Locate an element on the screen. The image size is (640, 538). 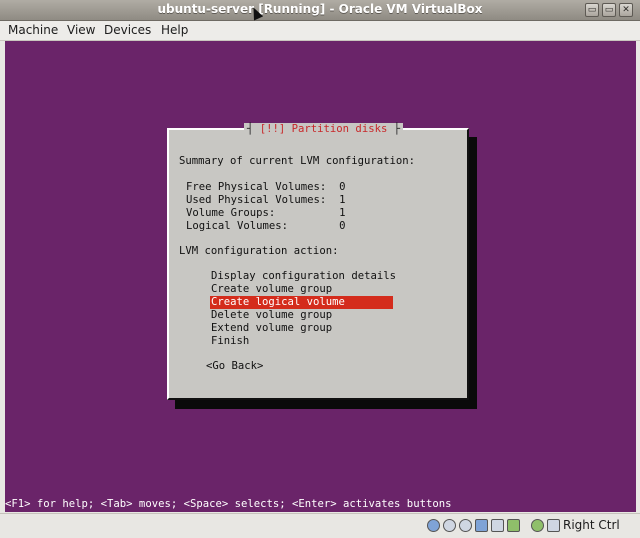
close-button: ✕ is located at coordinates (626, 10).